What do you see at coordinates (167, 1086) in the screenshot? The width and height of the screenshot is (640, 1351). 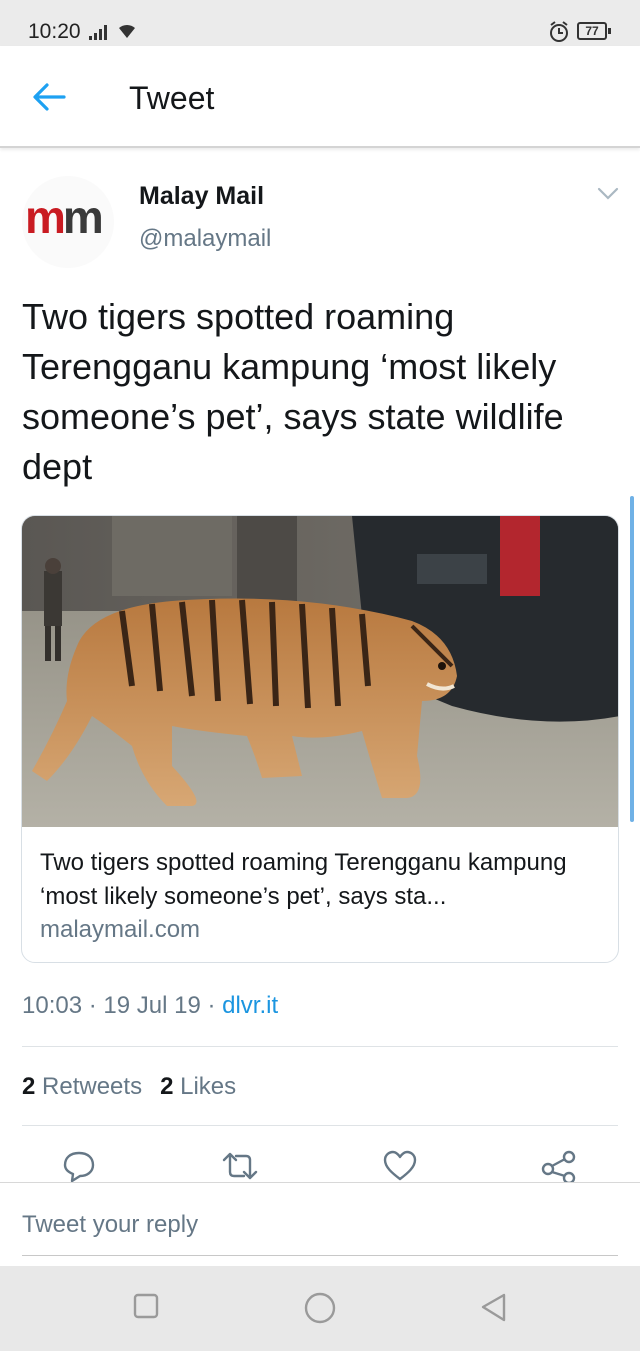 I see `likes-count: 2` at bounding box center [167, 1086].